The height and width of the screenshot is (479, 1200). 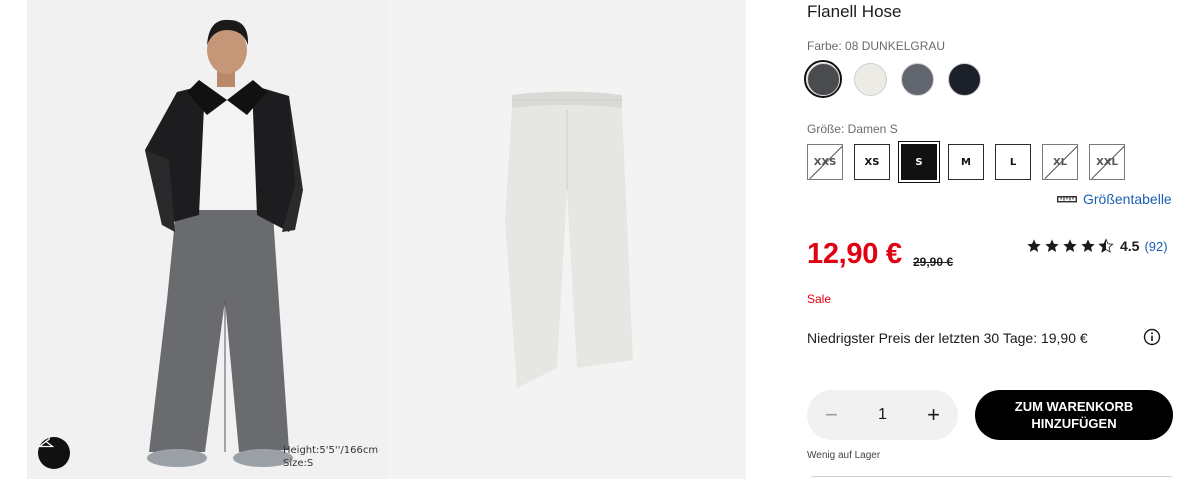 What do you see at coordinates (852, 129) in the screenshot?
I see `size-label: Größe: Damen S` at bounding box center [852, 129].